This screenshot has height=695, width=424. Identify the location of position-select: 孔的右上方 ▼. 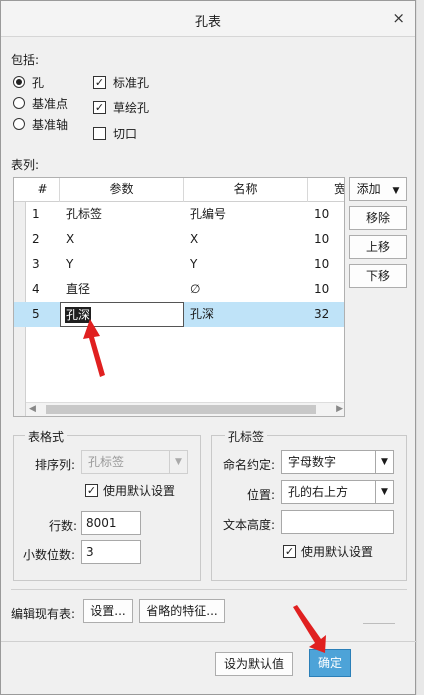
(337, 492).